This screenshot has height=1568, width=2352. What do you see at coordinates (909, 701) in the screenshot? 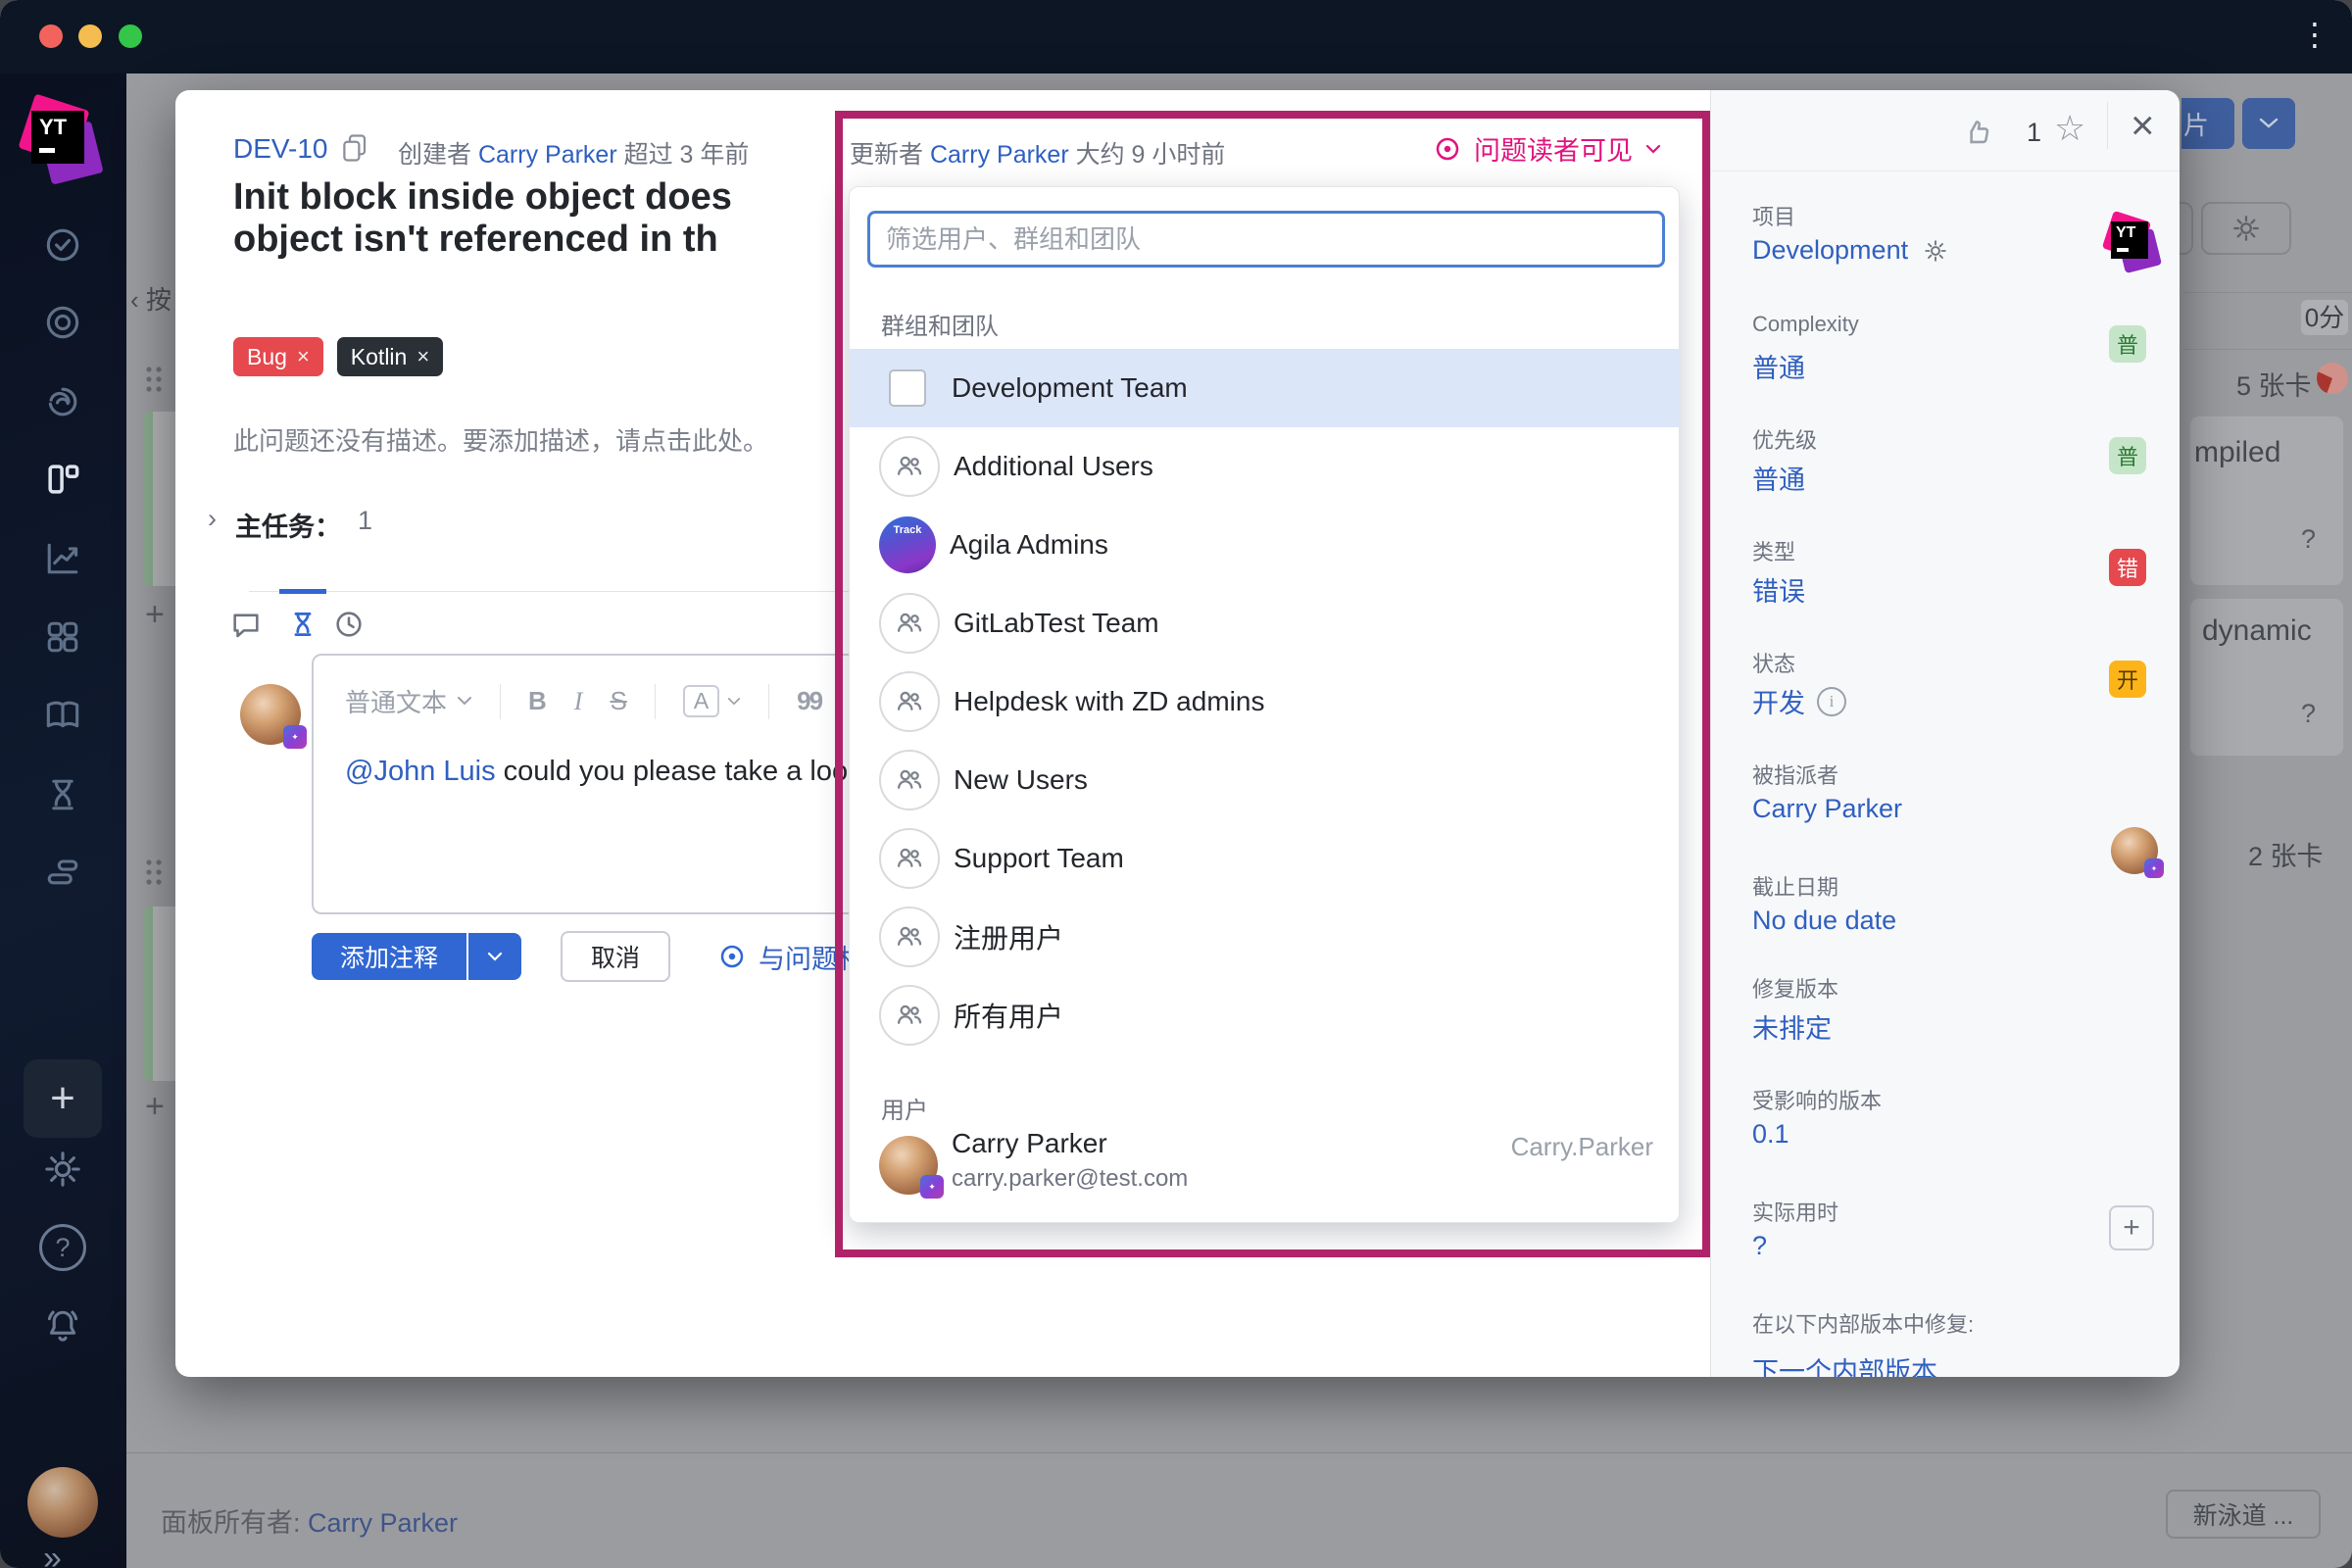
I see `group-icon` at bounding box center [909, 701].